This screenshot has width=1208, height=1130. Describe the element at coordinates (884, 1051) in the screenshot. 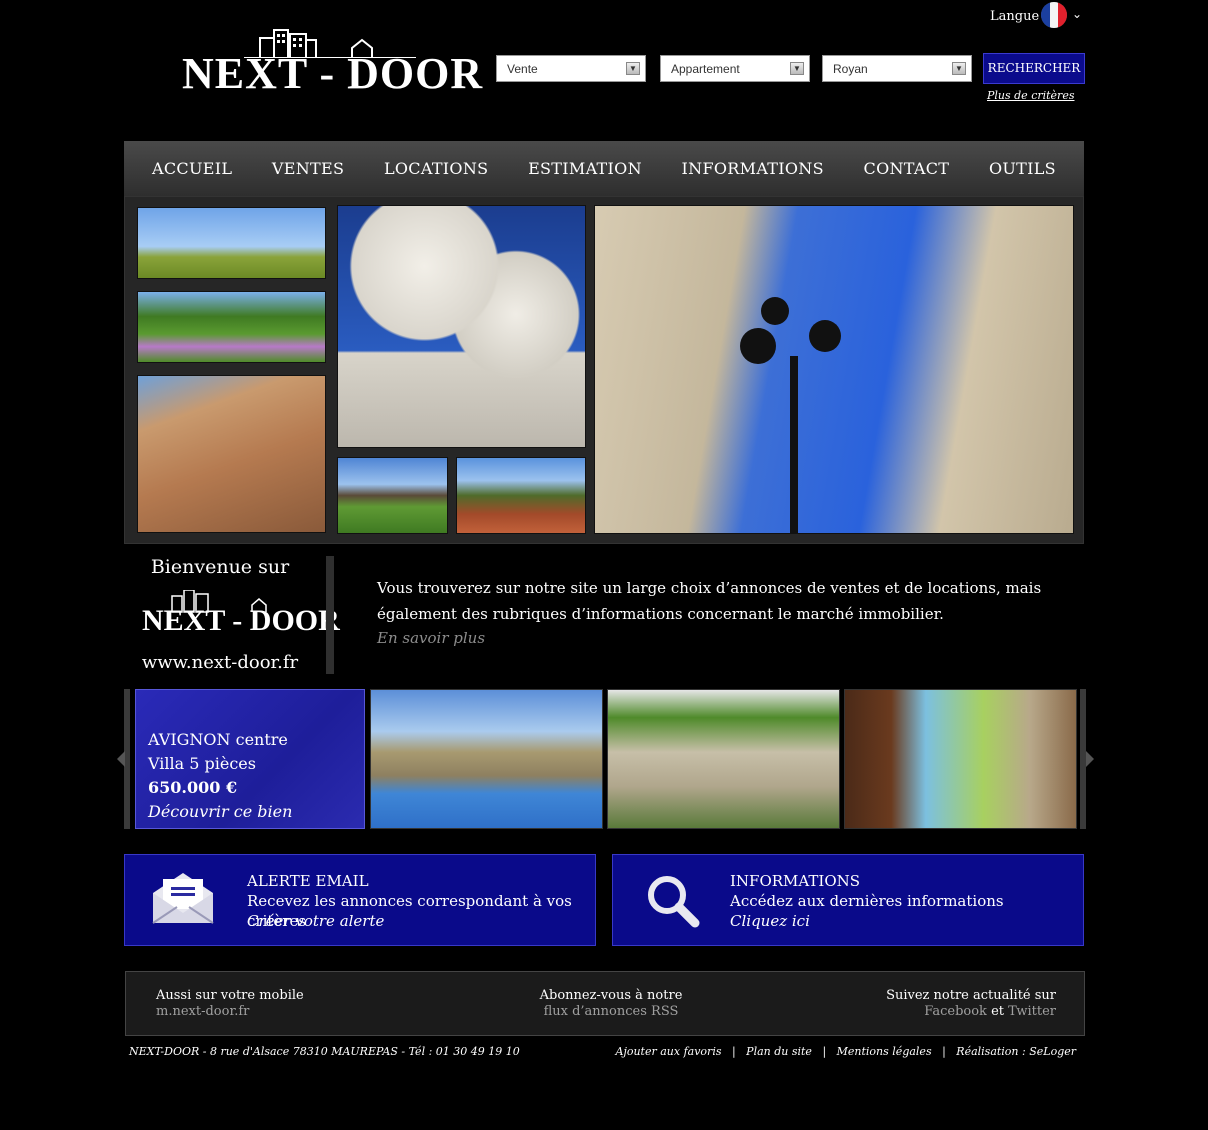

I see `legal-notice-link: Mentions légales` at that location.